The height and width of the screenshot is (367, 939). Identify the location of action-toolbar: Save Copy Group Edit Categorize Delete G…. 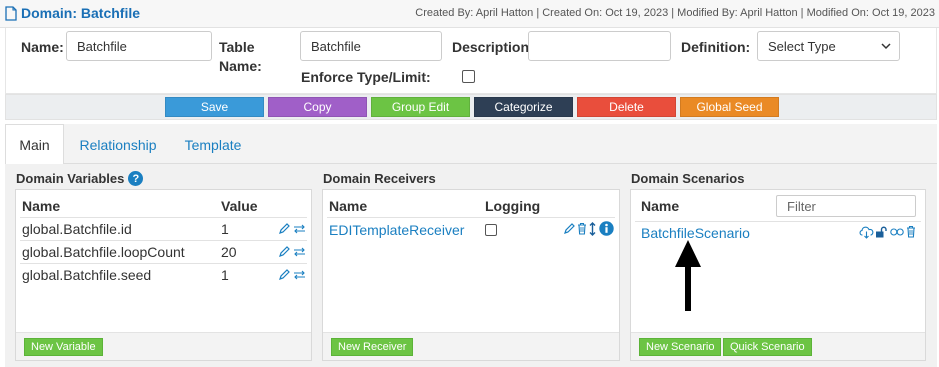
(471, 107).